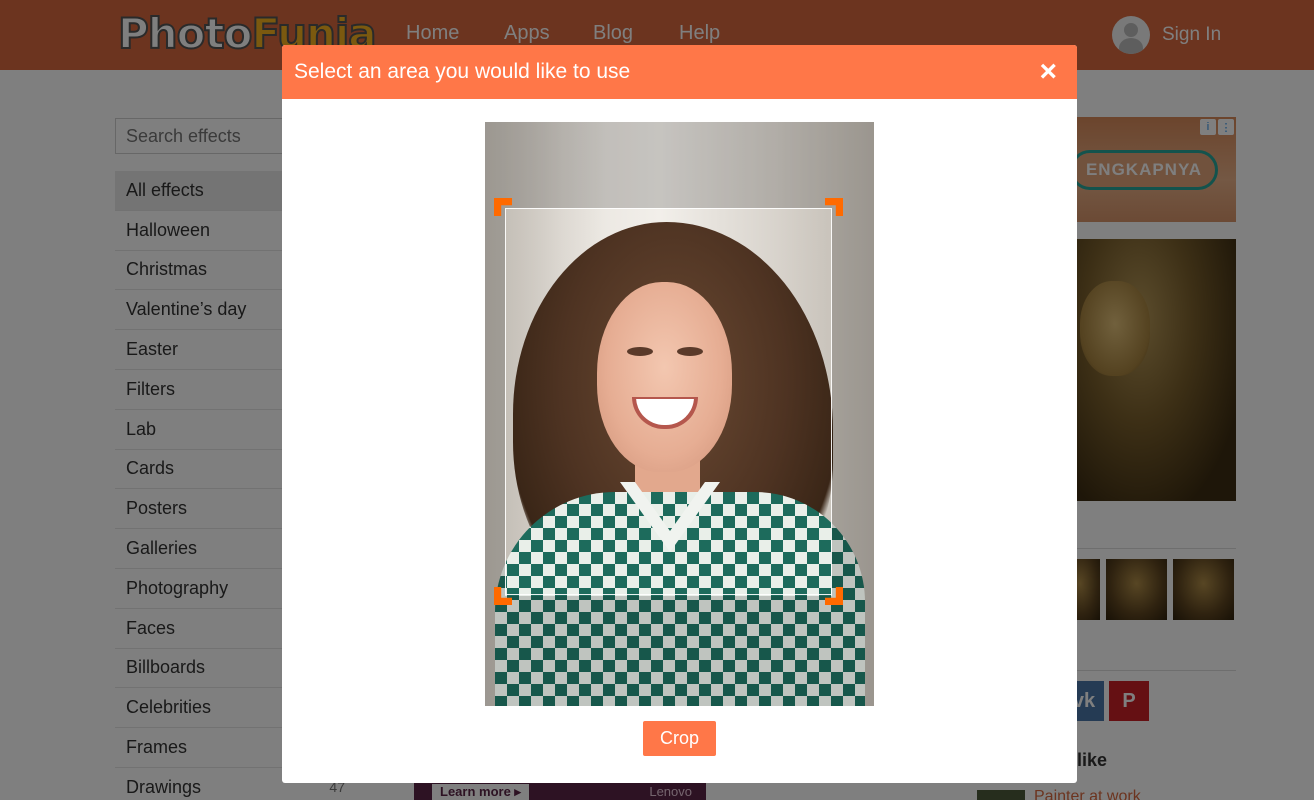 The image size is (1314, 800). Describe the element at coordinates (679, 738) in the screenshot. I see `crop-button: Crop` at that location.